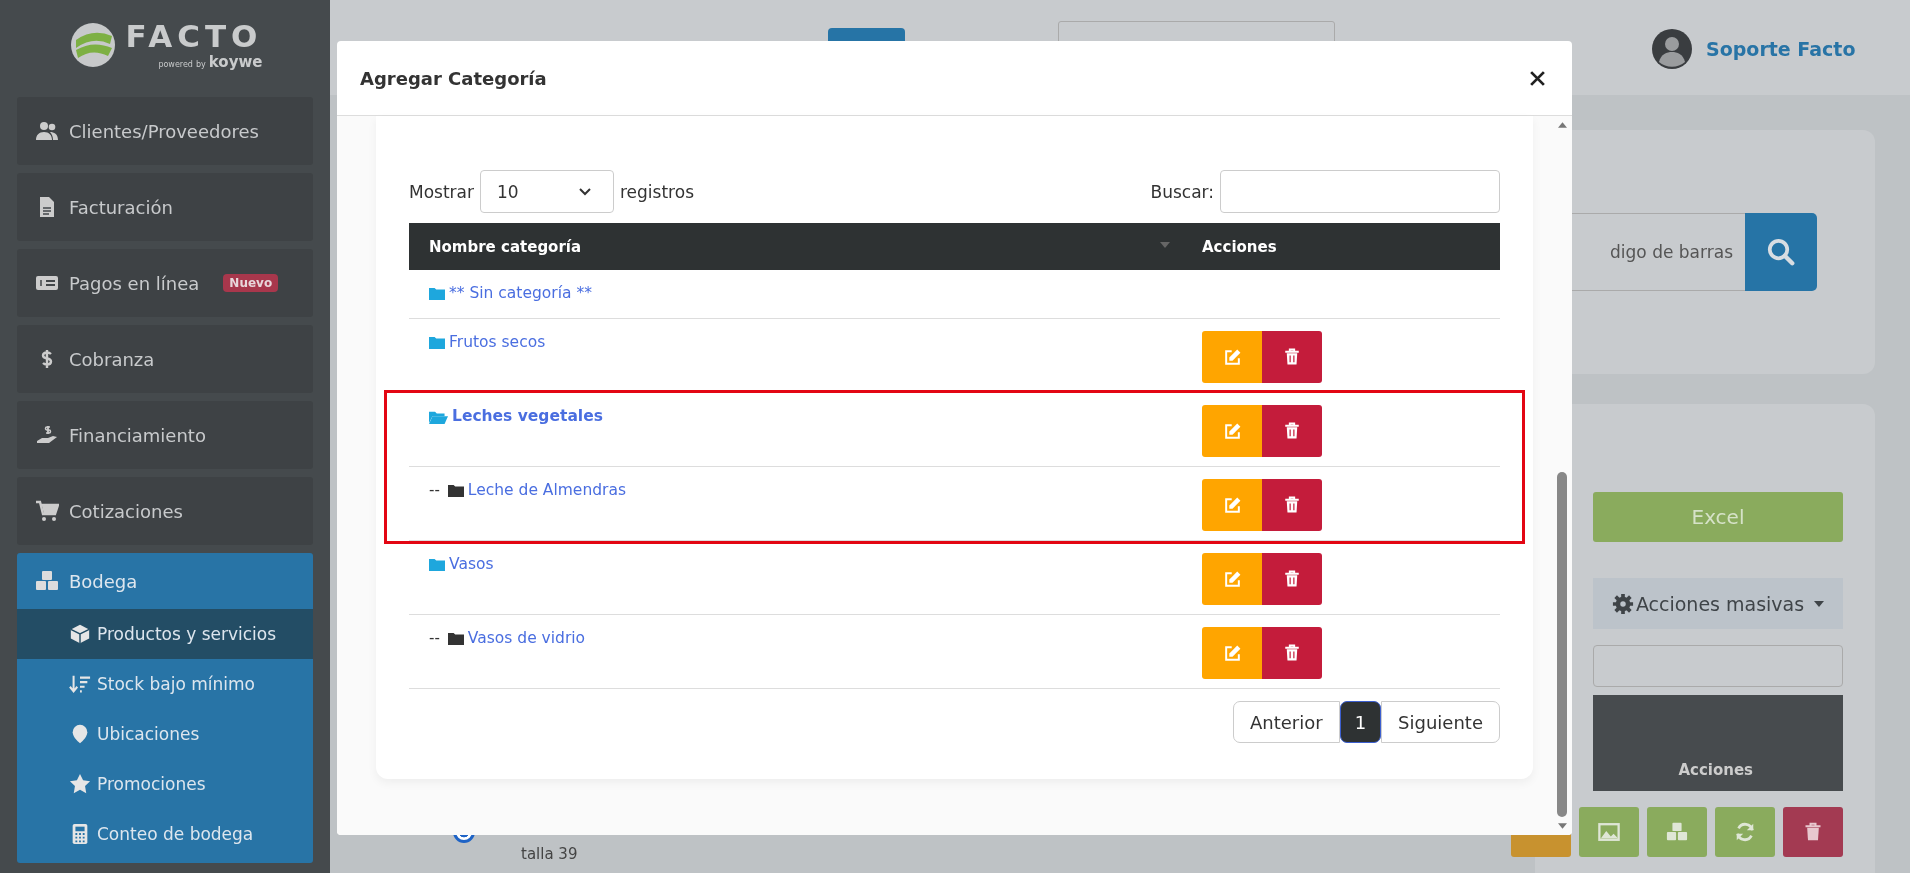 This screenshot has width=1910, height=873. I want to click on scroll-up-icon, so click(1562, 125).